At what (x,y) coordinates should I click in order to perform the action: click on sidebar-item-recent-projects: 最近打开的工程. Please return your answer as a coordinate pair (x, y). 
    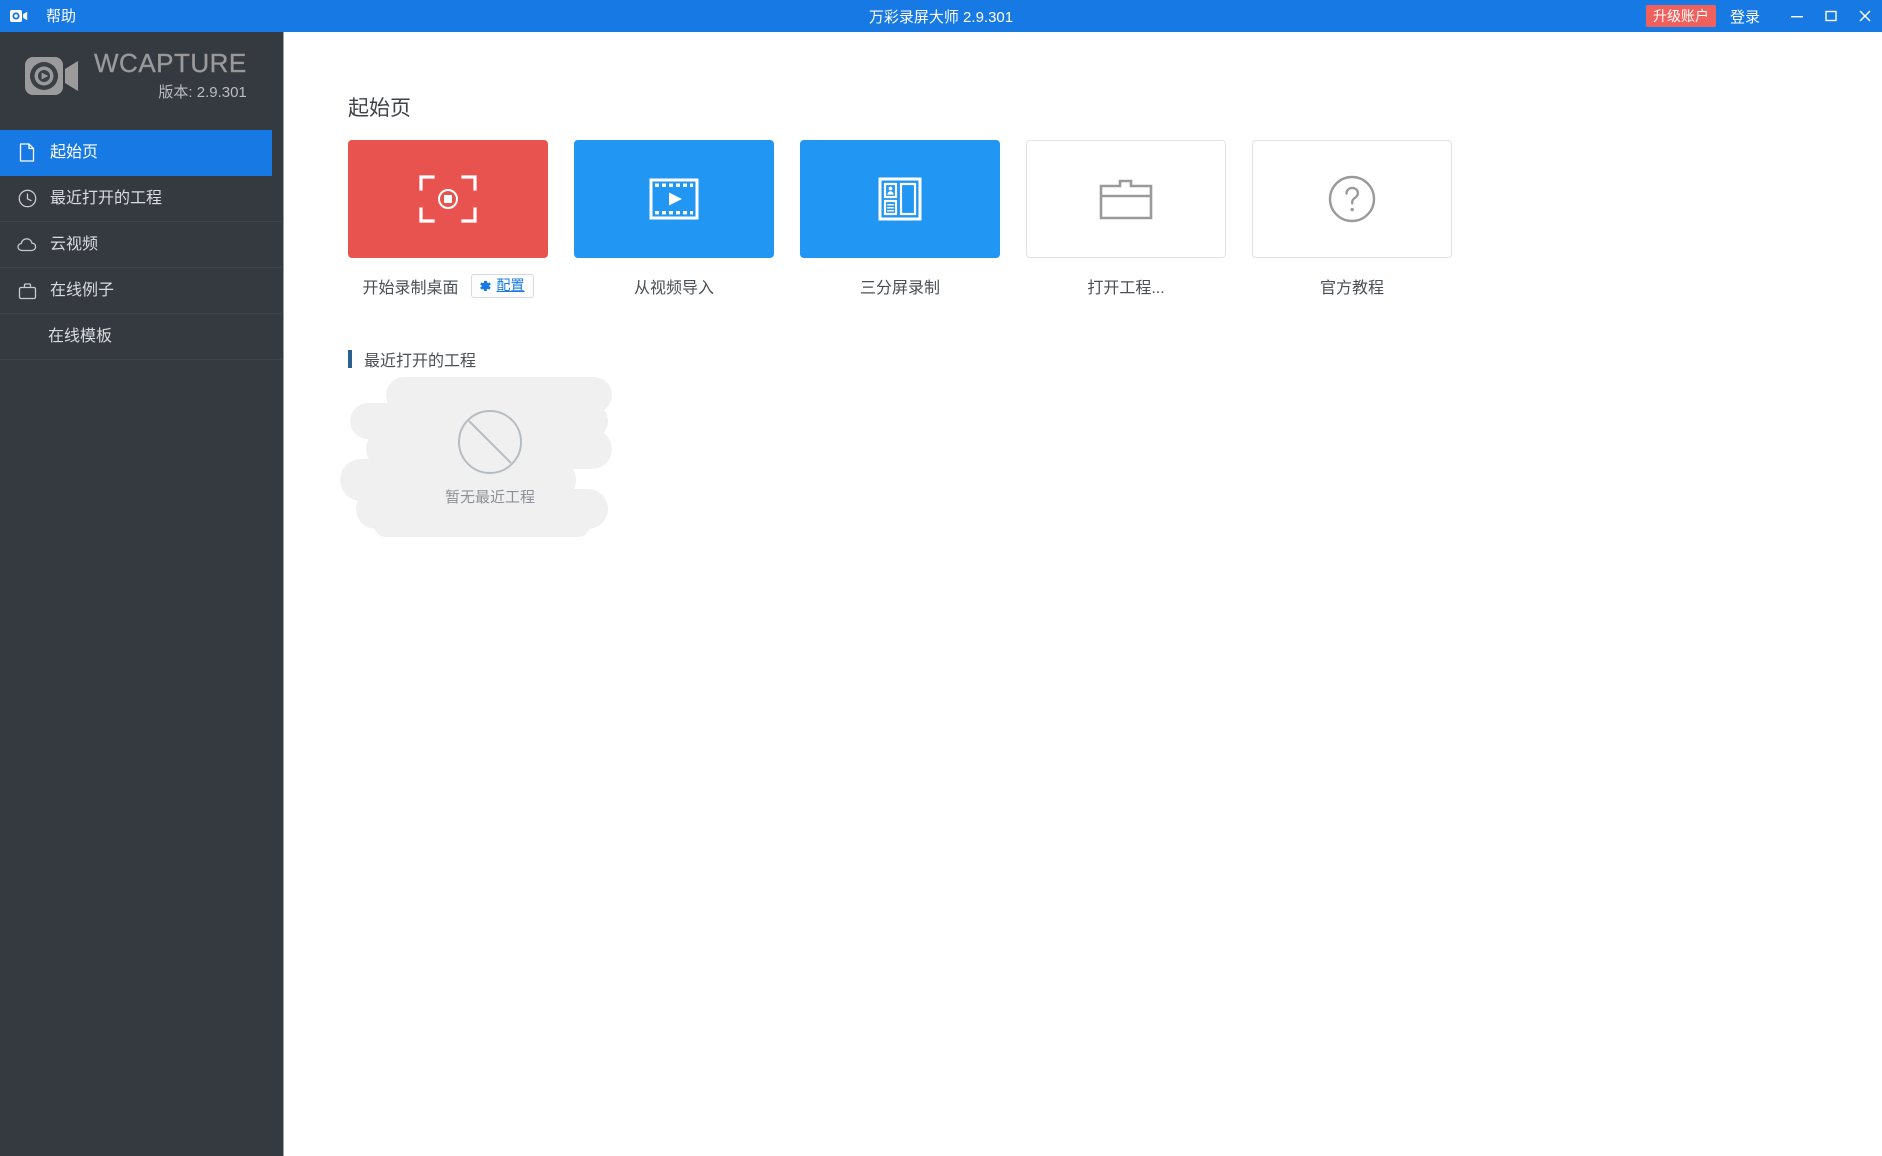
    Looking at the image, I should click on (141, 199).